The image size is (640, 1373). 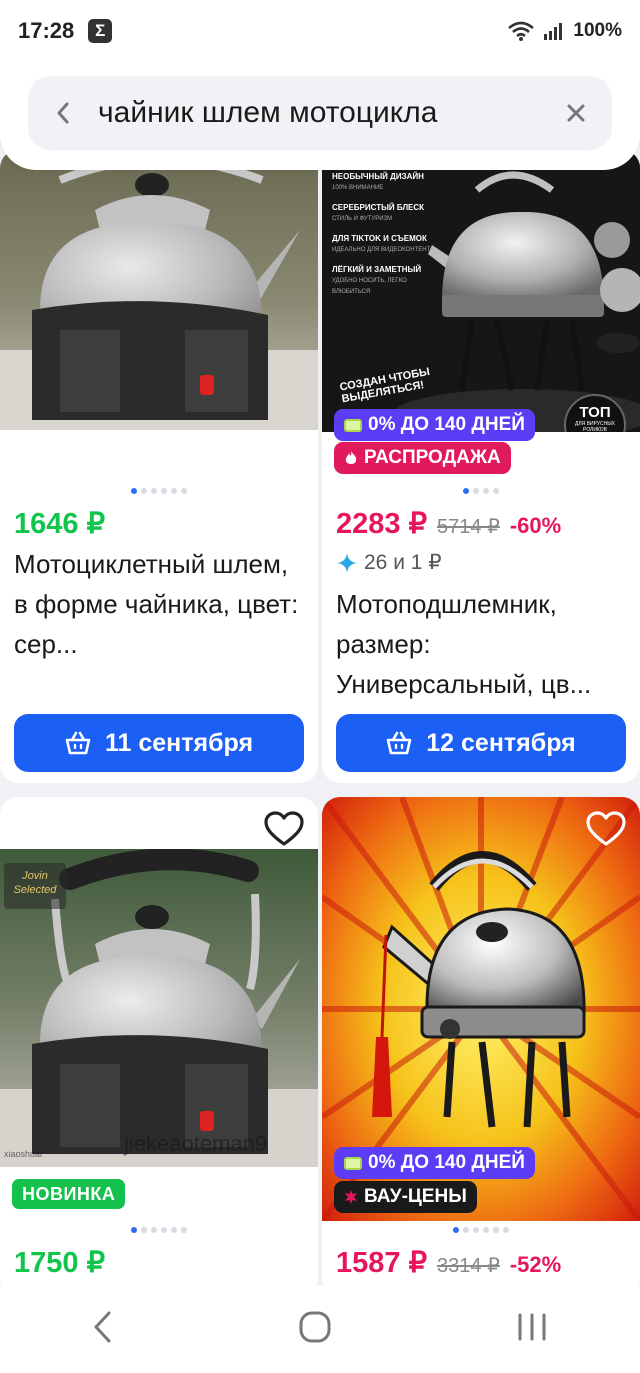 I want to click on status-time: 17:28, so click(x=46, y=30).